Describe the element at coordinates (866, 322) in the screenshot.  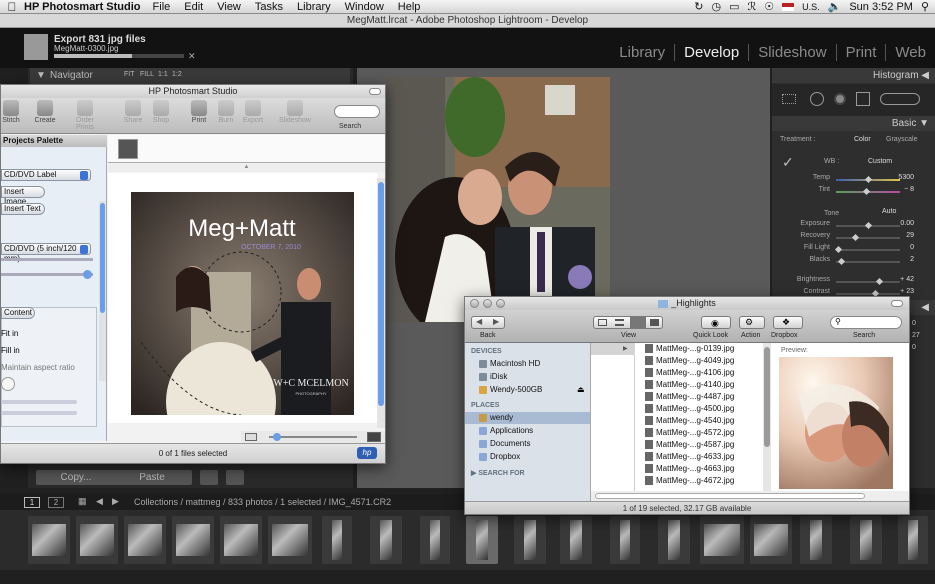
I see `finder-search-input: ⚲` at that location.